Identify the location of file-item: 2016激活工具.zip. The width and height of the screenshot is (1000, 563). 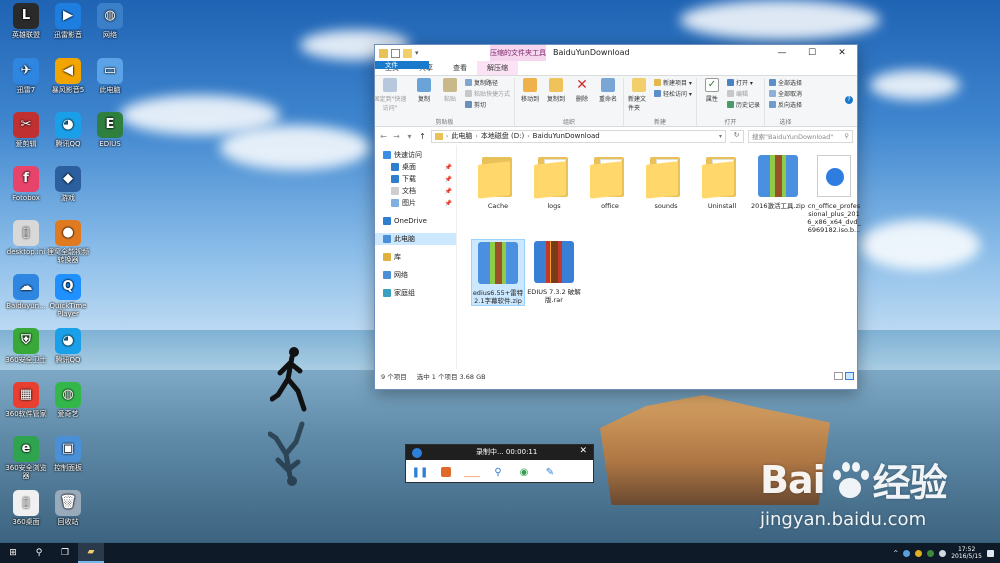
(778, 181).